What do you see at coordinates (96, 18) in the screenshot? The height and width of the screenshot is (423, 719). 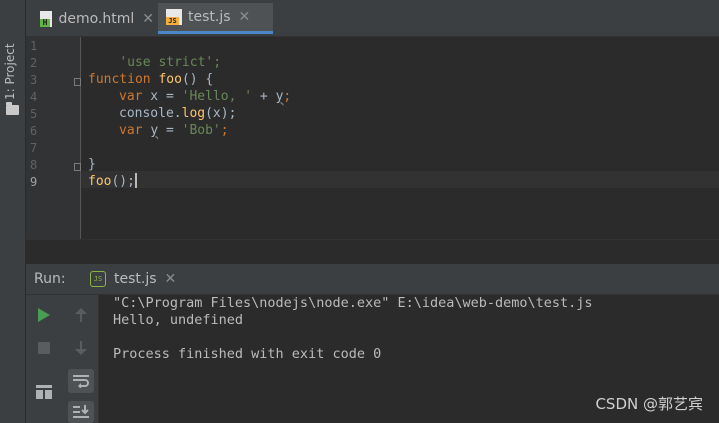 I see `tab-label: demo.html` at bounding box center [96, 18].